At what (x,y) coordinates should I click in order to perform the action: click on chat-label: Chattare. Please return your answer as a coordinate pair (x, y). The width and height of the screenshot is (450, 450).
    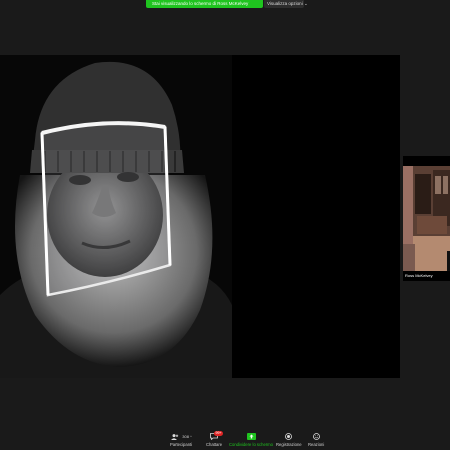
    Looking at the image, I should click on (214, 444).